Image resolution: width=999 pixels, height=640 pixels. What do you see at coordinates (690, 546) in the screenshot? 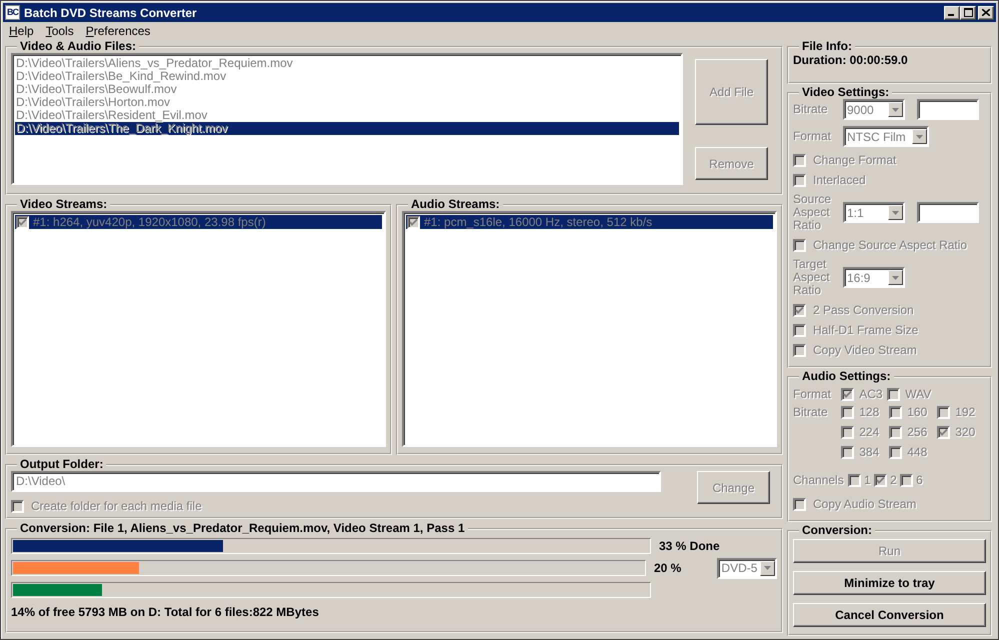
I see `progress-reading: 33 % Done` at bounding box center [690, 546].